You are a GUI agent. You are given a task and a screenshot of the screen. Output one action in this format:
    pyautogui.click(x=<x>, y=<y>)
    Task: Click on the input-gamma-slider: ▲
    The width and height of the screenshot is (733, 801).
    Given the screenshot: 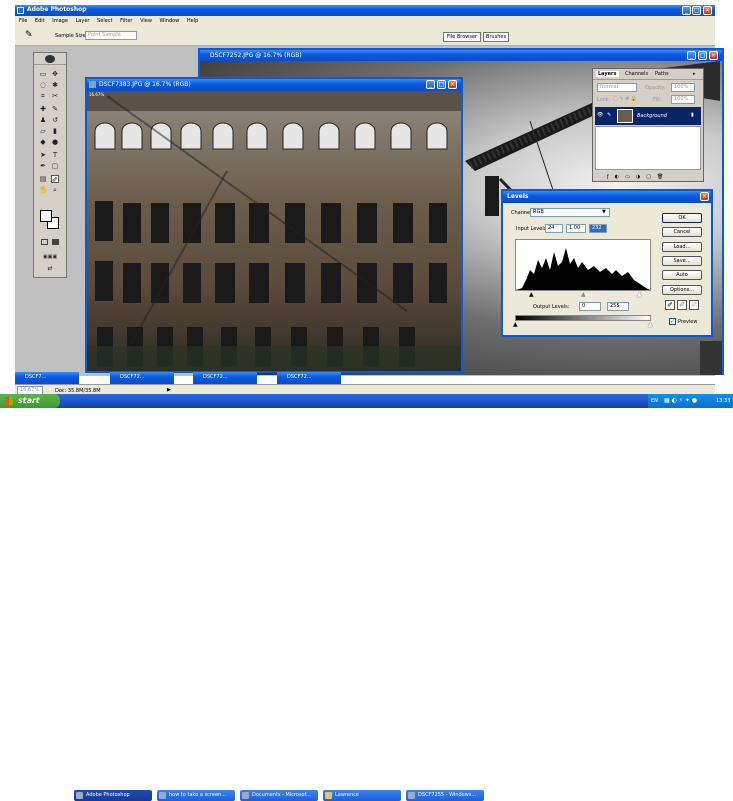 What is the action you would take?
    pyautogui.click(x=583, y=294)
    